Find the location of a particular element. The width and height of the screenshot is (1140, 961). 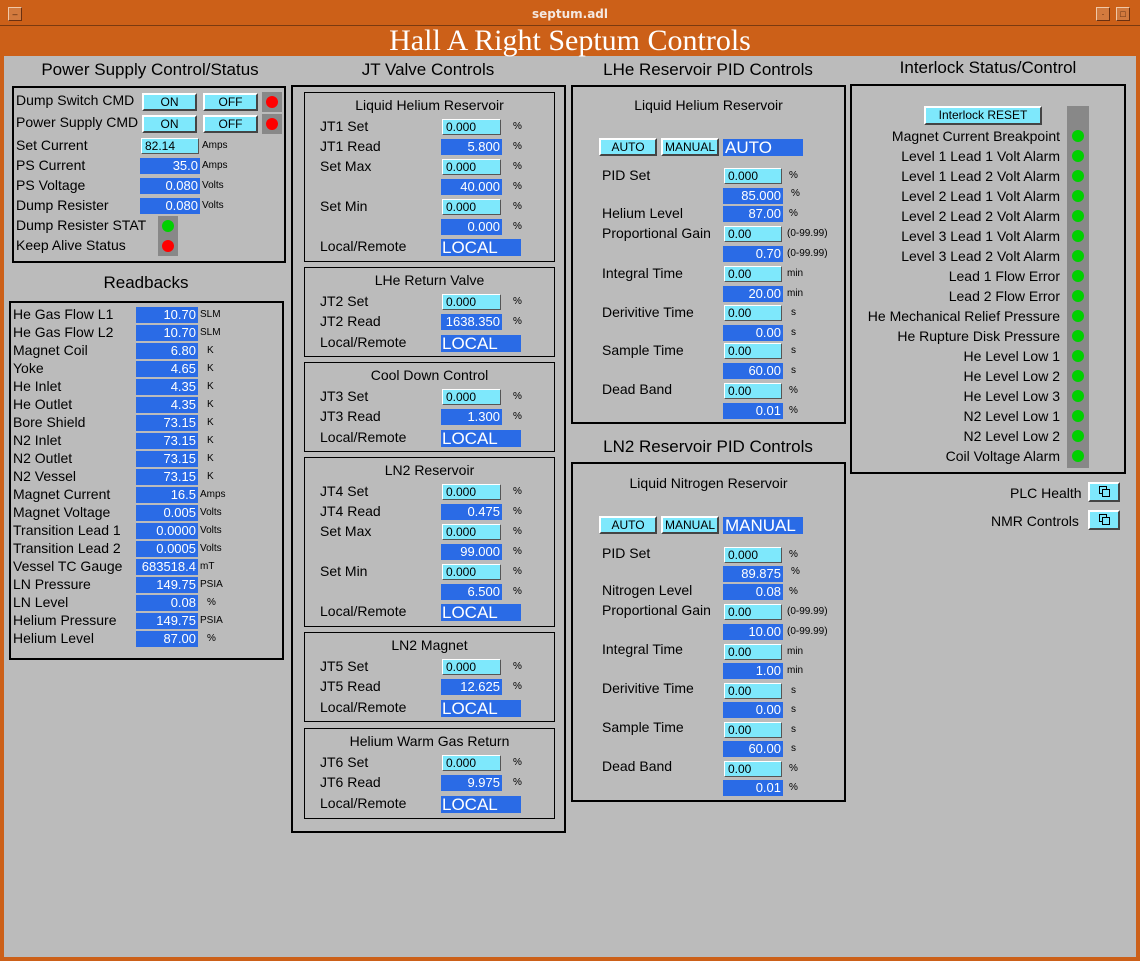

ln2-itime-read-unit: min is located at coordinates (795, 670).